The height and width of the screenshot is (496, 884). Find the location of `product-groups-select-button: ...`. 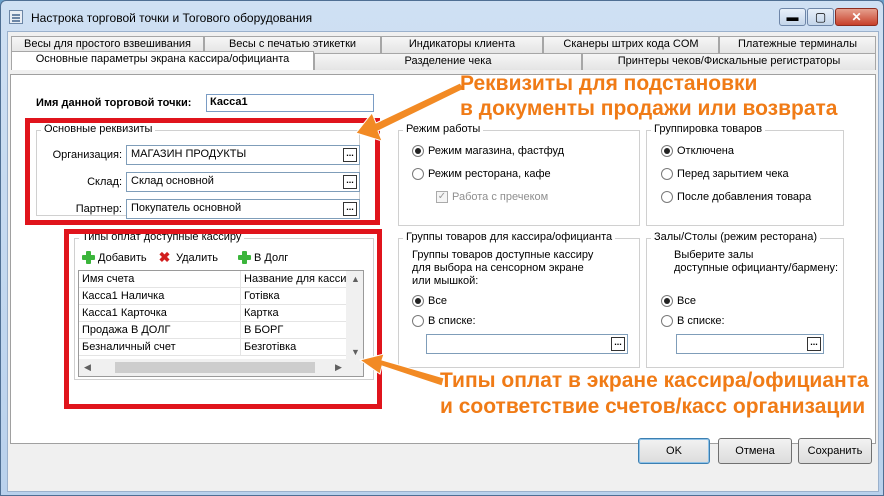

product-groups-select-button: ... is located at coordinates (618, 344).